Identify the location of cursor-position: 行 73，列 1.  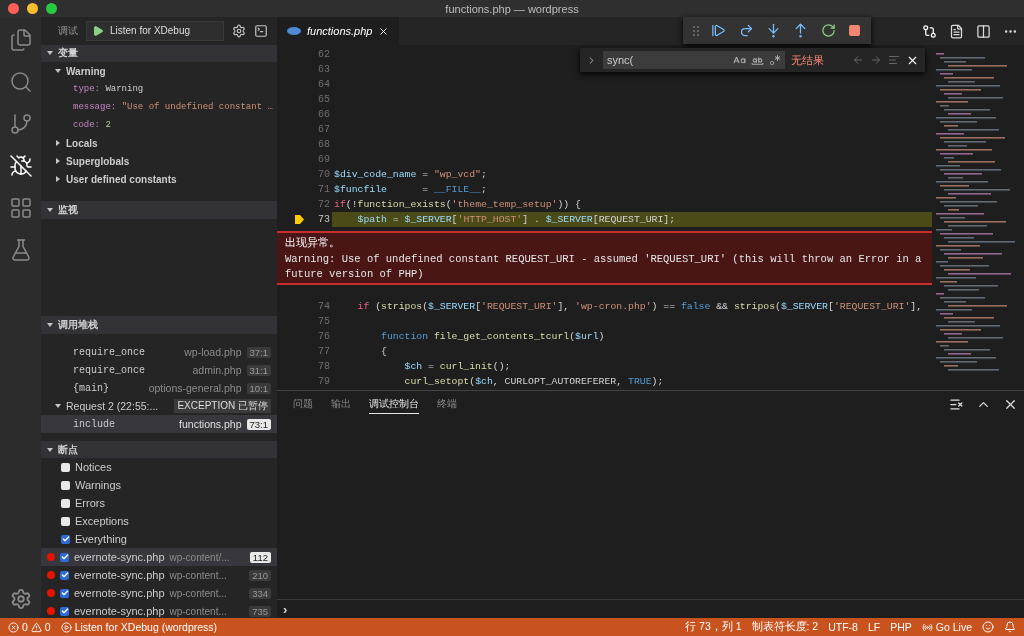
(713, 627).